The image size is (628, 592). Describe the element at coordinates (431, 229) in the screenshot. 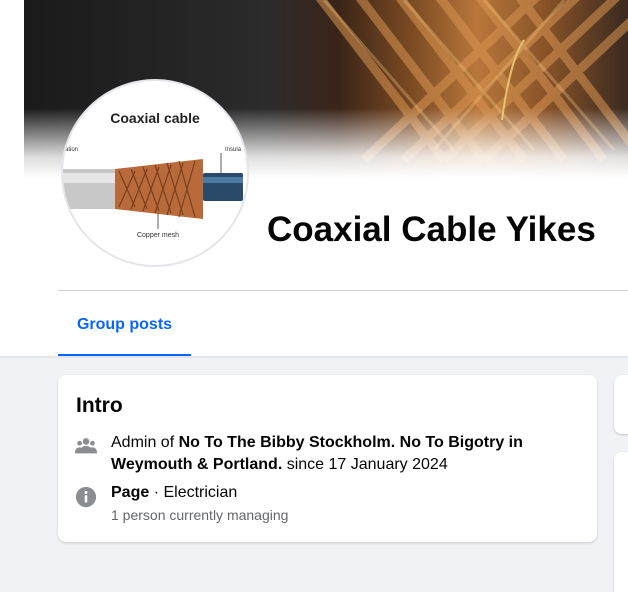

I see `page-title: Coaxial Cable Yikes` at that location.